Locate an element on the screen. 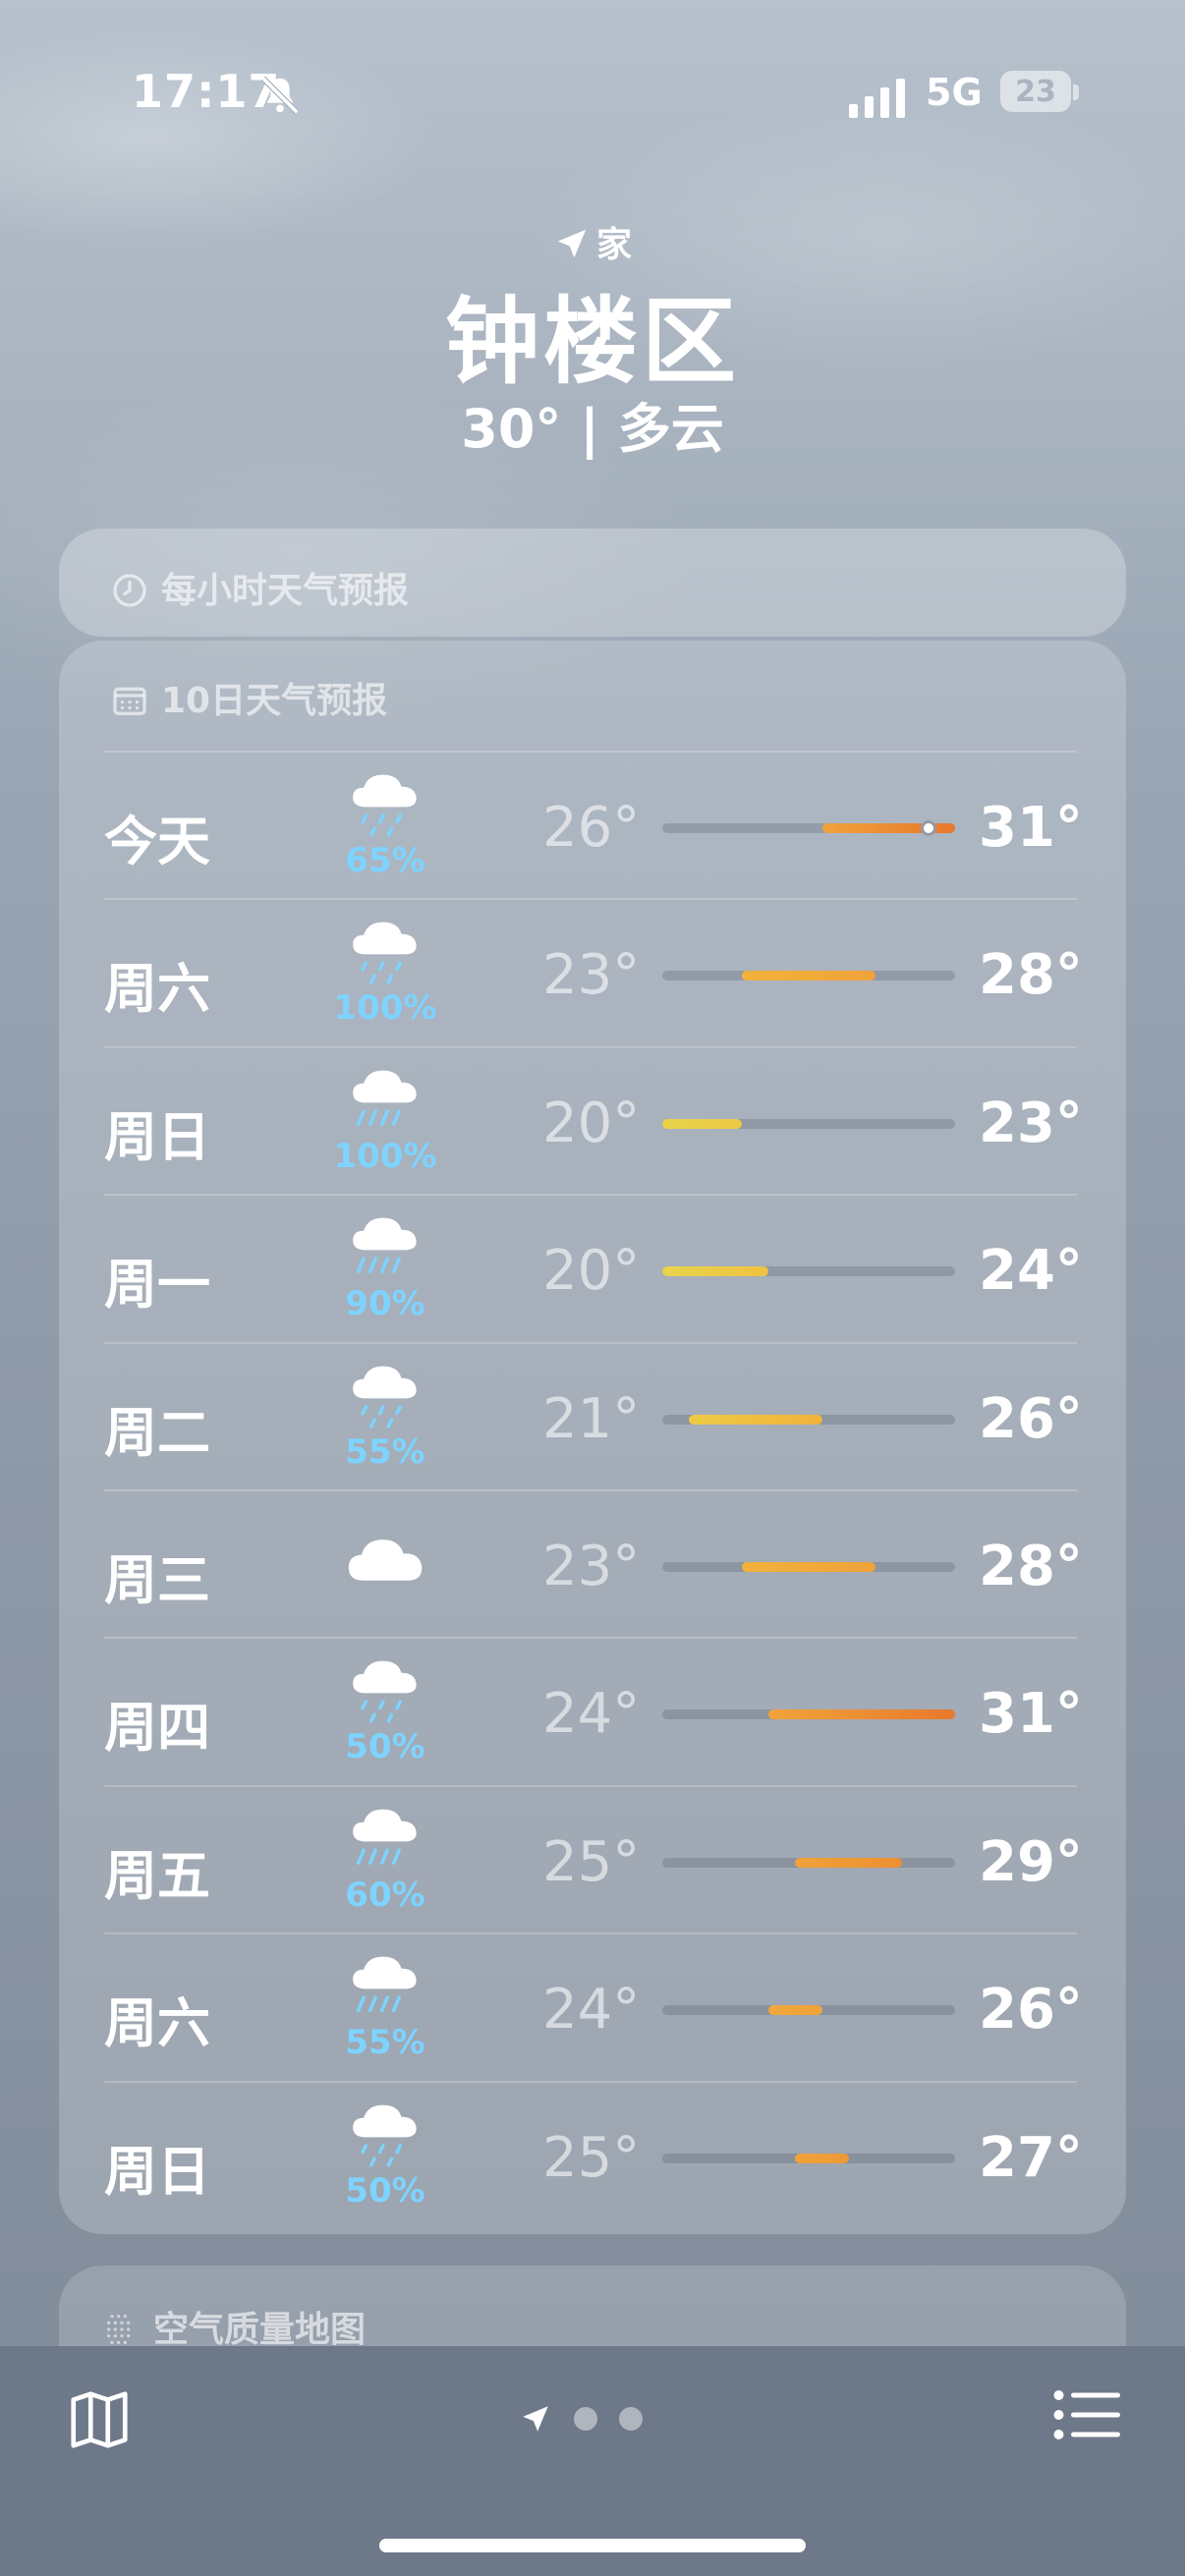  cloud-icon is located at coordinates (385, 1560).